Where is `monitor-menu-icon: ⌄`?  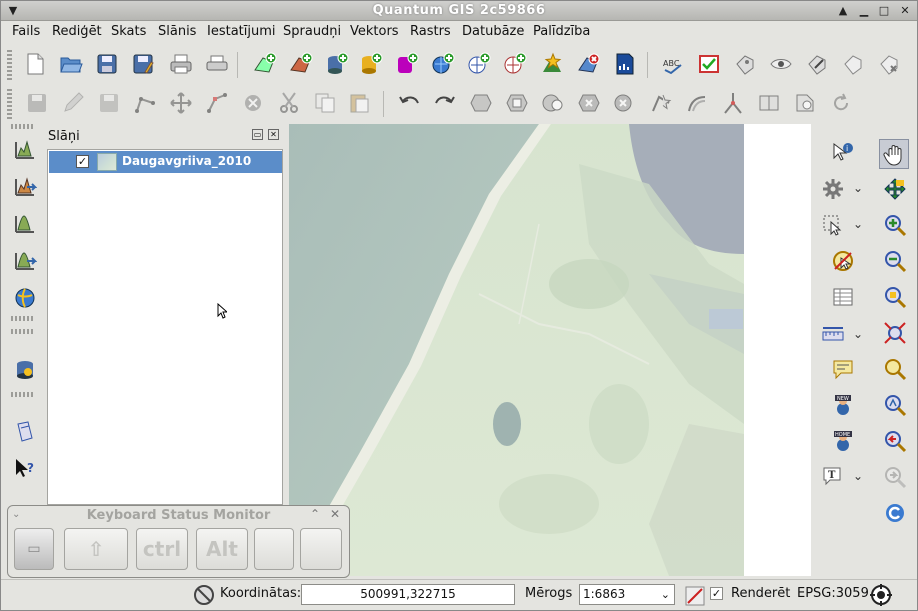 monitor-menu-icon: ⌄ is located at coordinates (16, 514).